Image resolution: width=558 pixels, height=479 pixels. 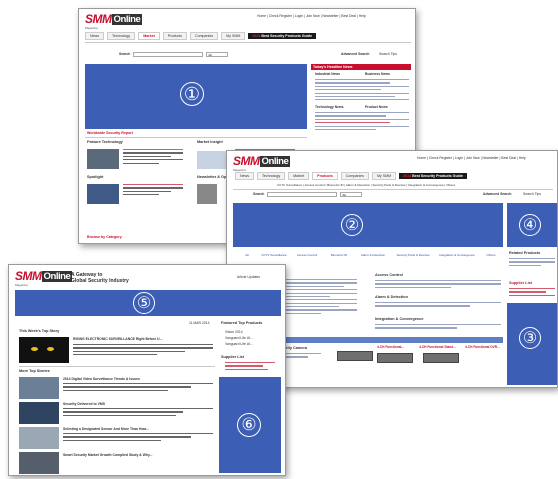 I want to click on category-others: Others, so click(x=491, y=255).